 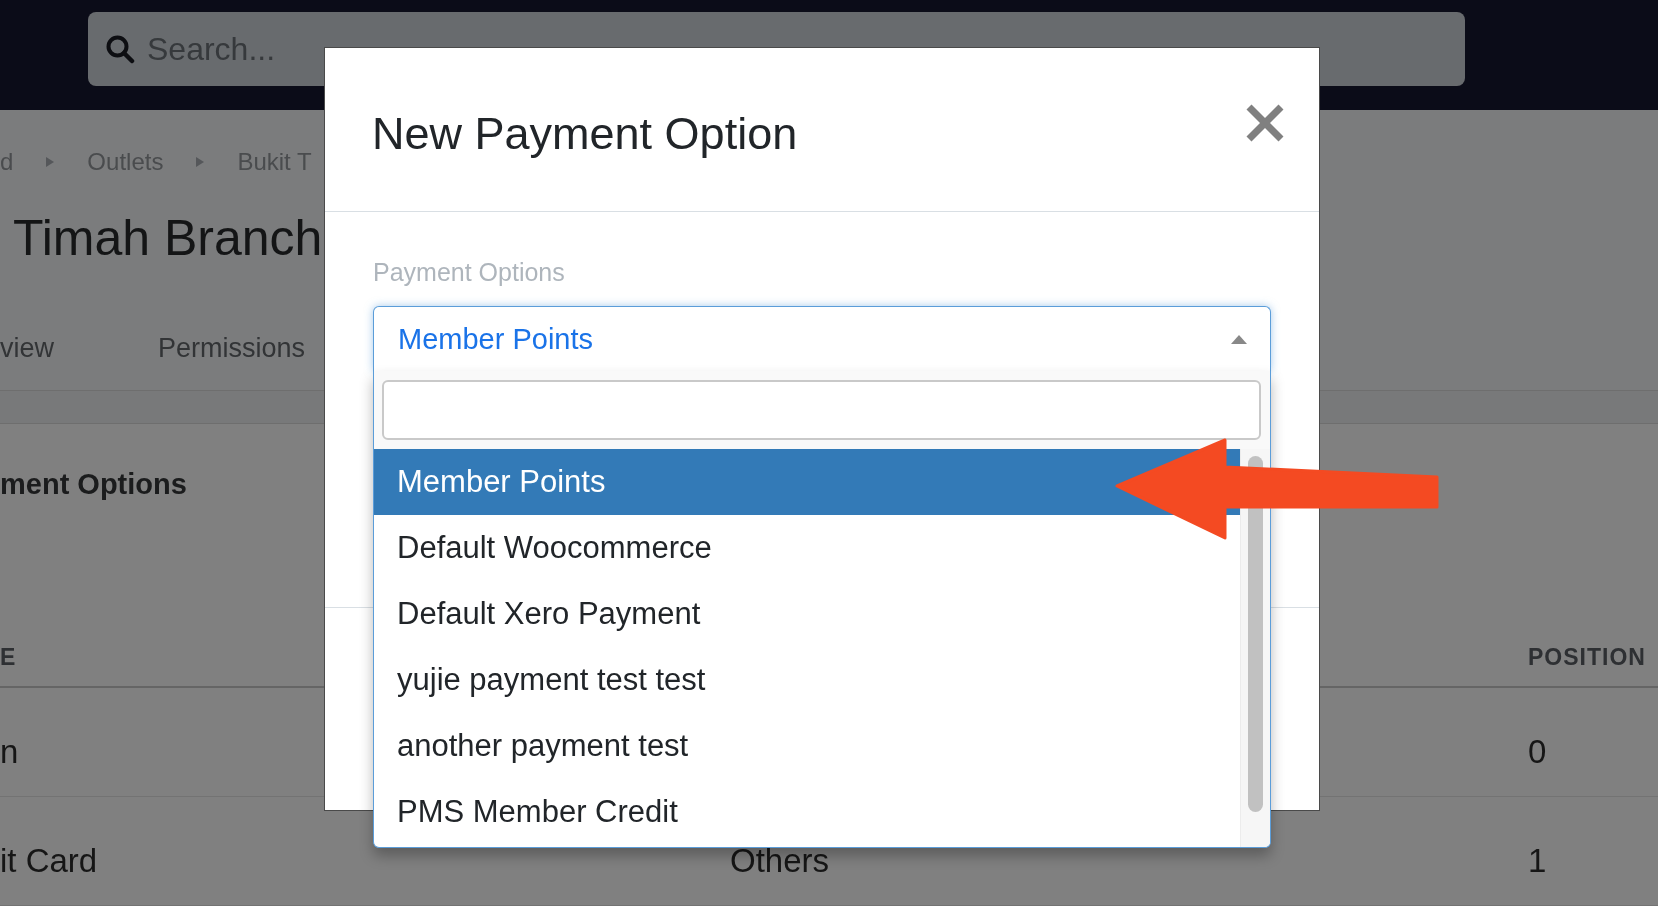 What do you see at coordinates (807, 746) in the screenshot?
I see `dropdown-option: another payment test` at bounding box center [807, 746].